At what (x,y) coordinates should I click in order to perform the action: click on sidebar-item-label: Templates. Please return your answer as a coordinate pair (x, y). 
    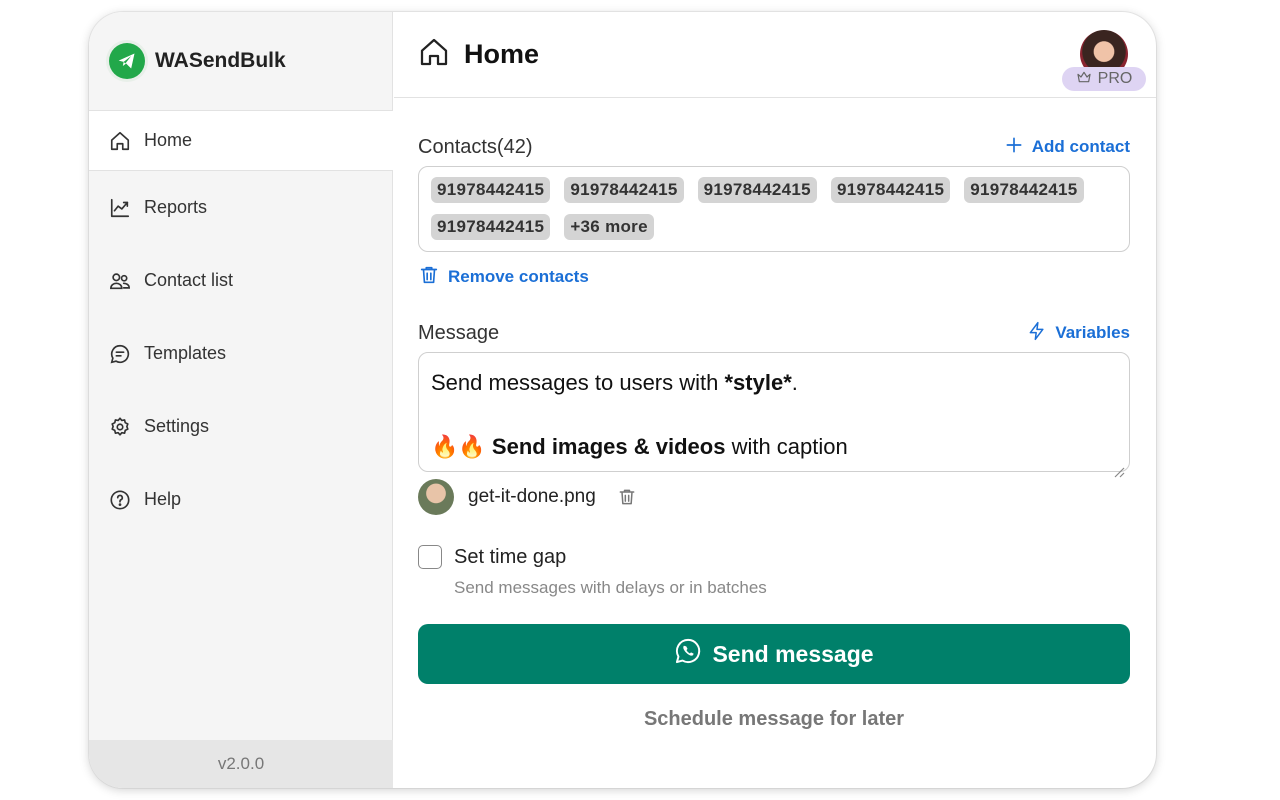
    Looking at the image, I should click on (185, 353).